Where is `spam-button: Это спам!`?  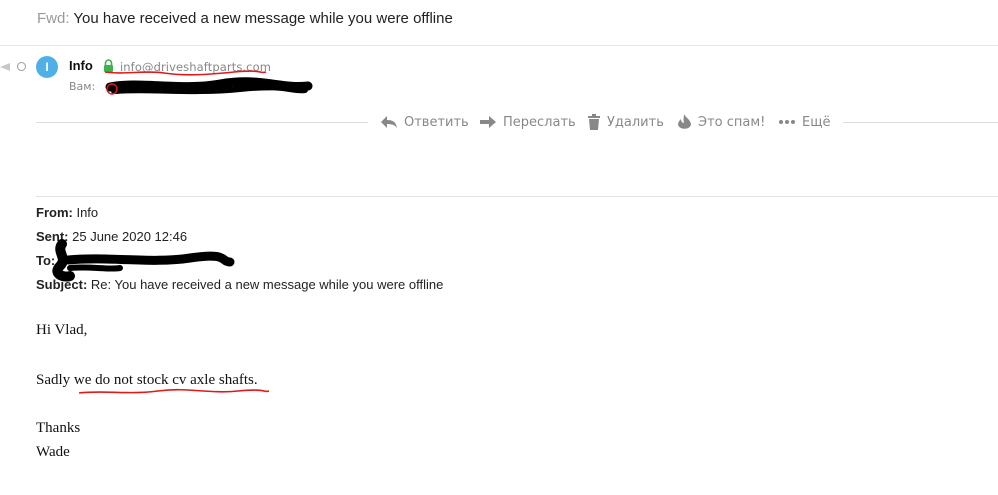 spam-button: Это спам! is located at coordinates (721, 122).